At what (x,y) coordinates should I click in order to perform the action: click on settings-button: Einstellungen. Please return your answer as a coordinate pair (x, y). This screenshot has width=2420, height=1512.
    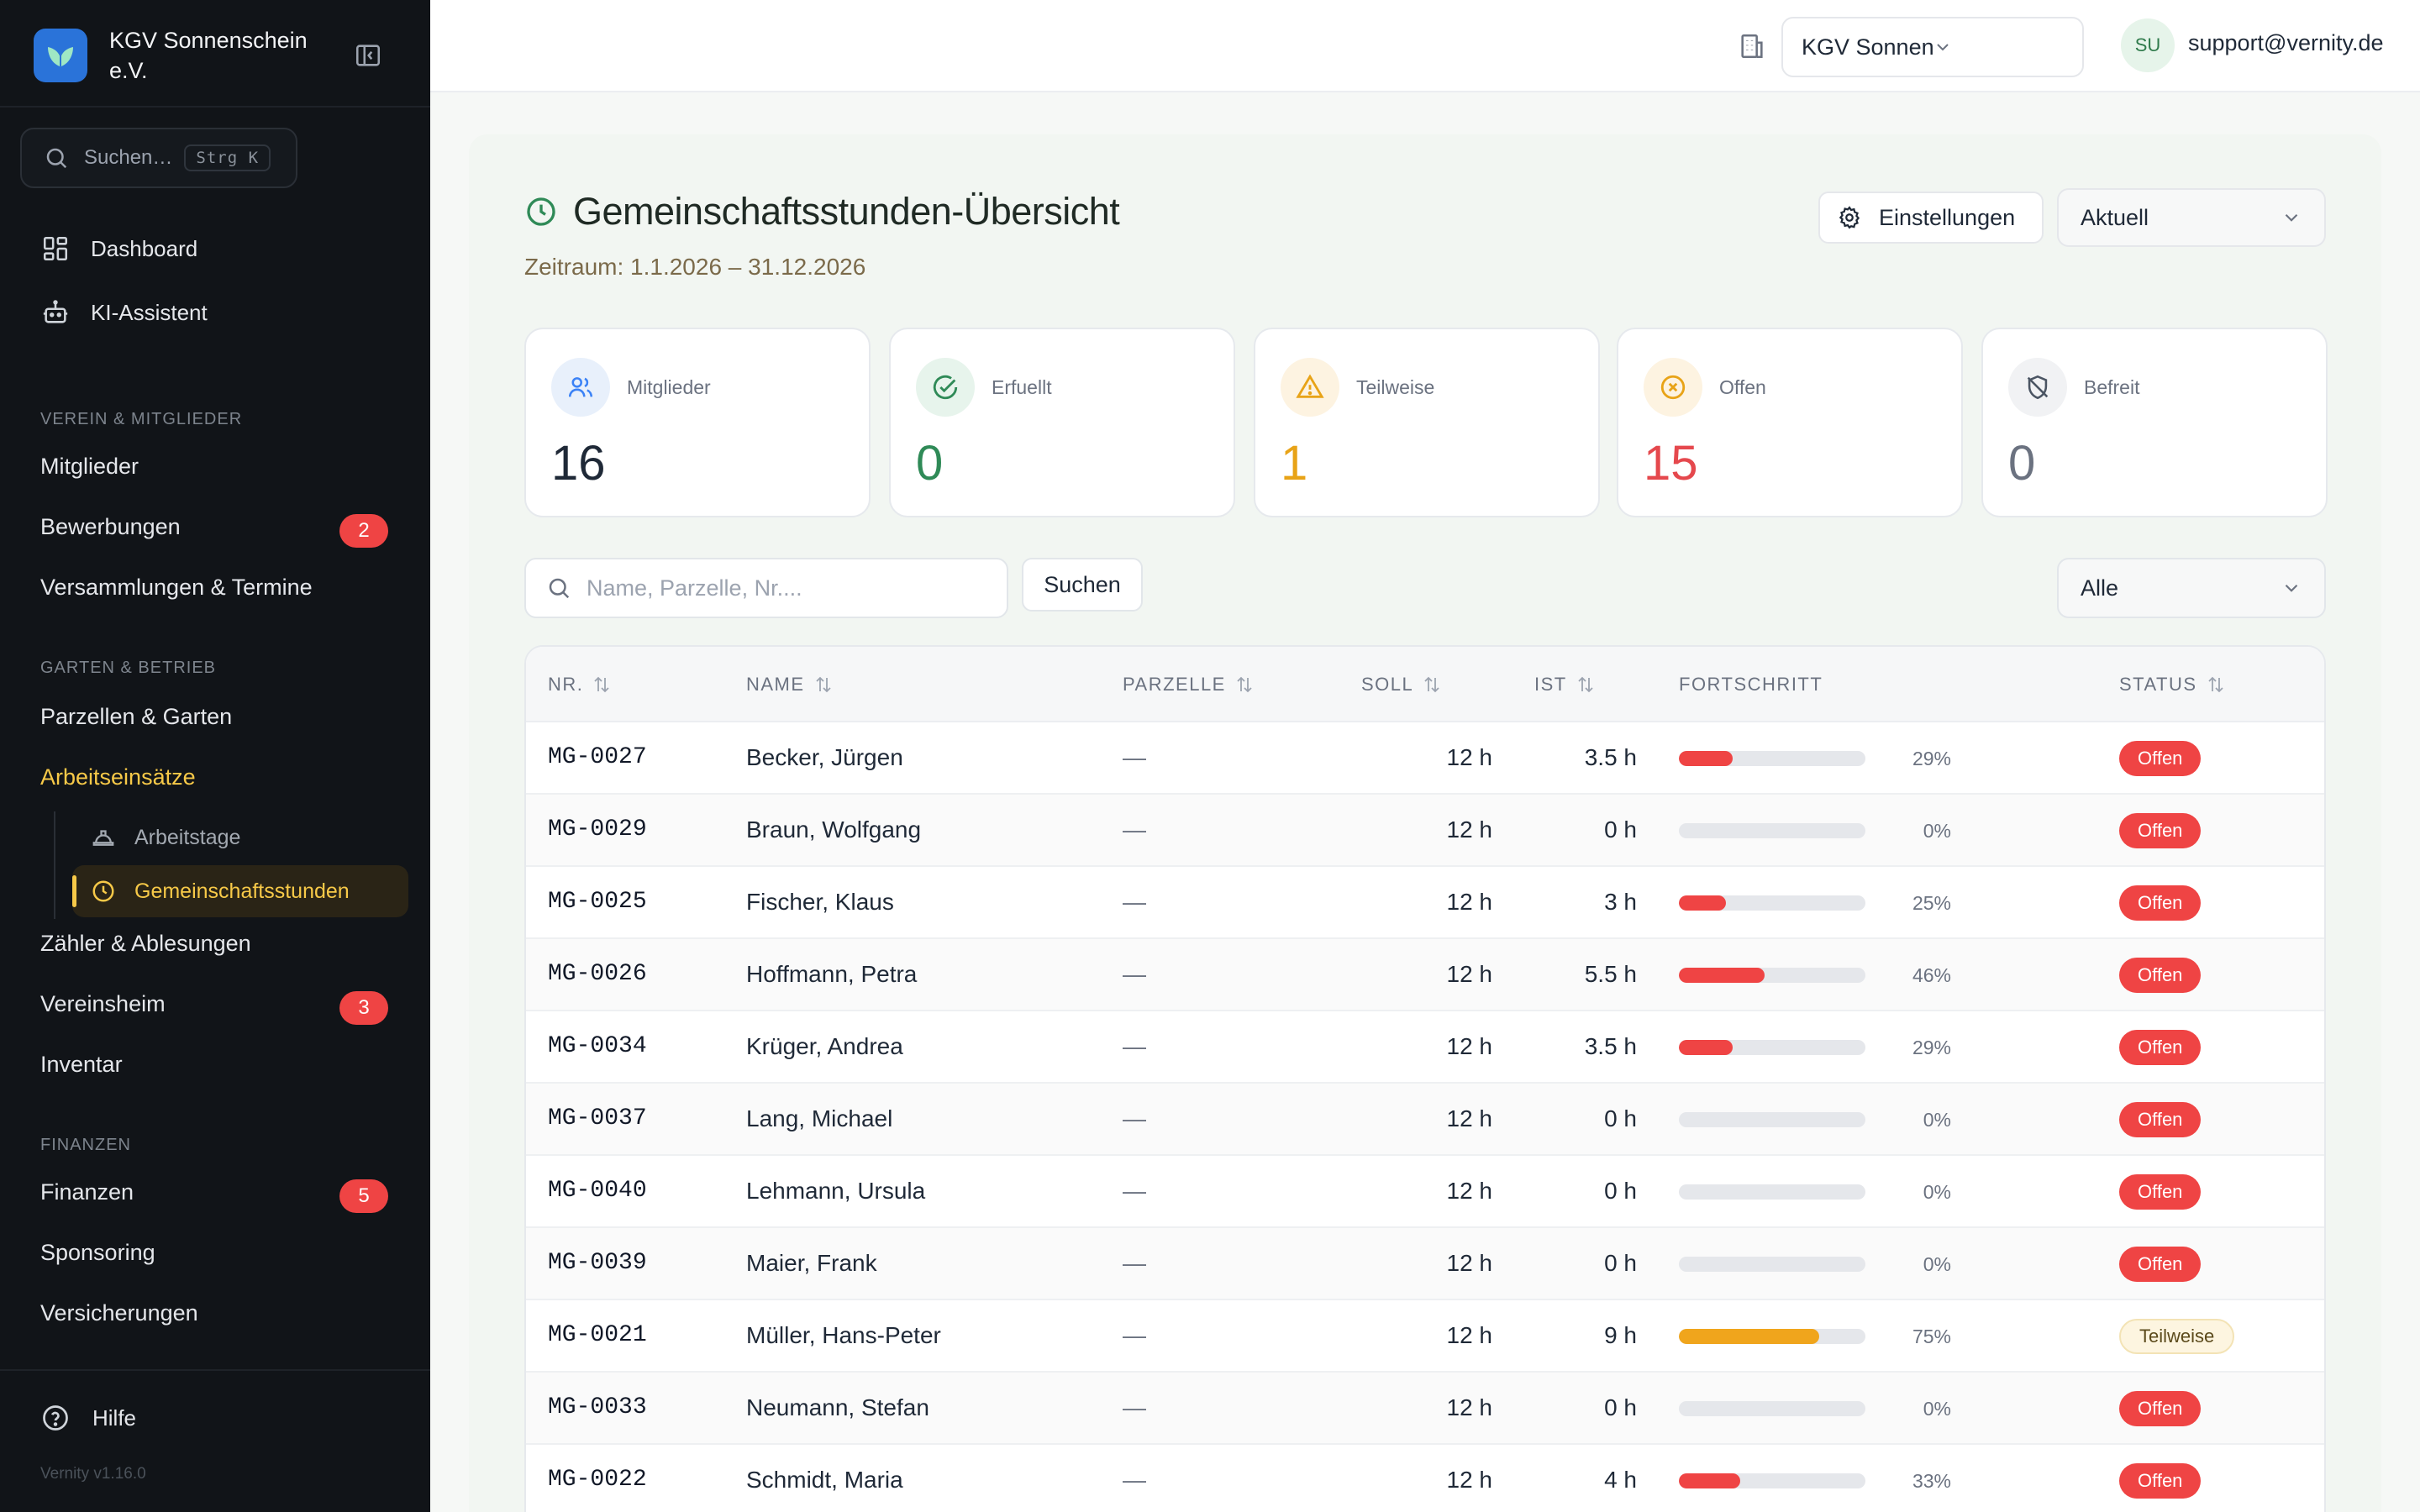
    Looking at the image, I should click on (1931, 218).